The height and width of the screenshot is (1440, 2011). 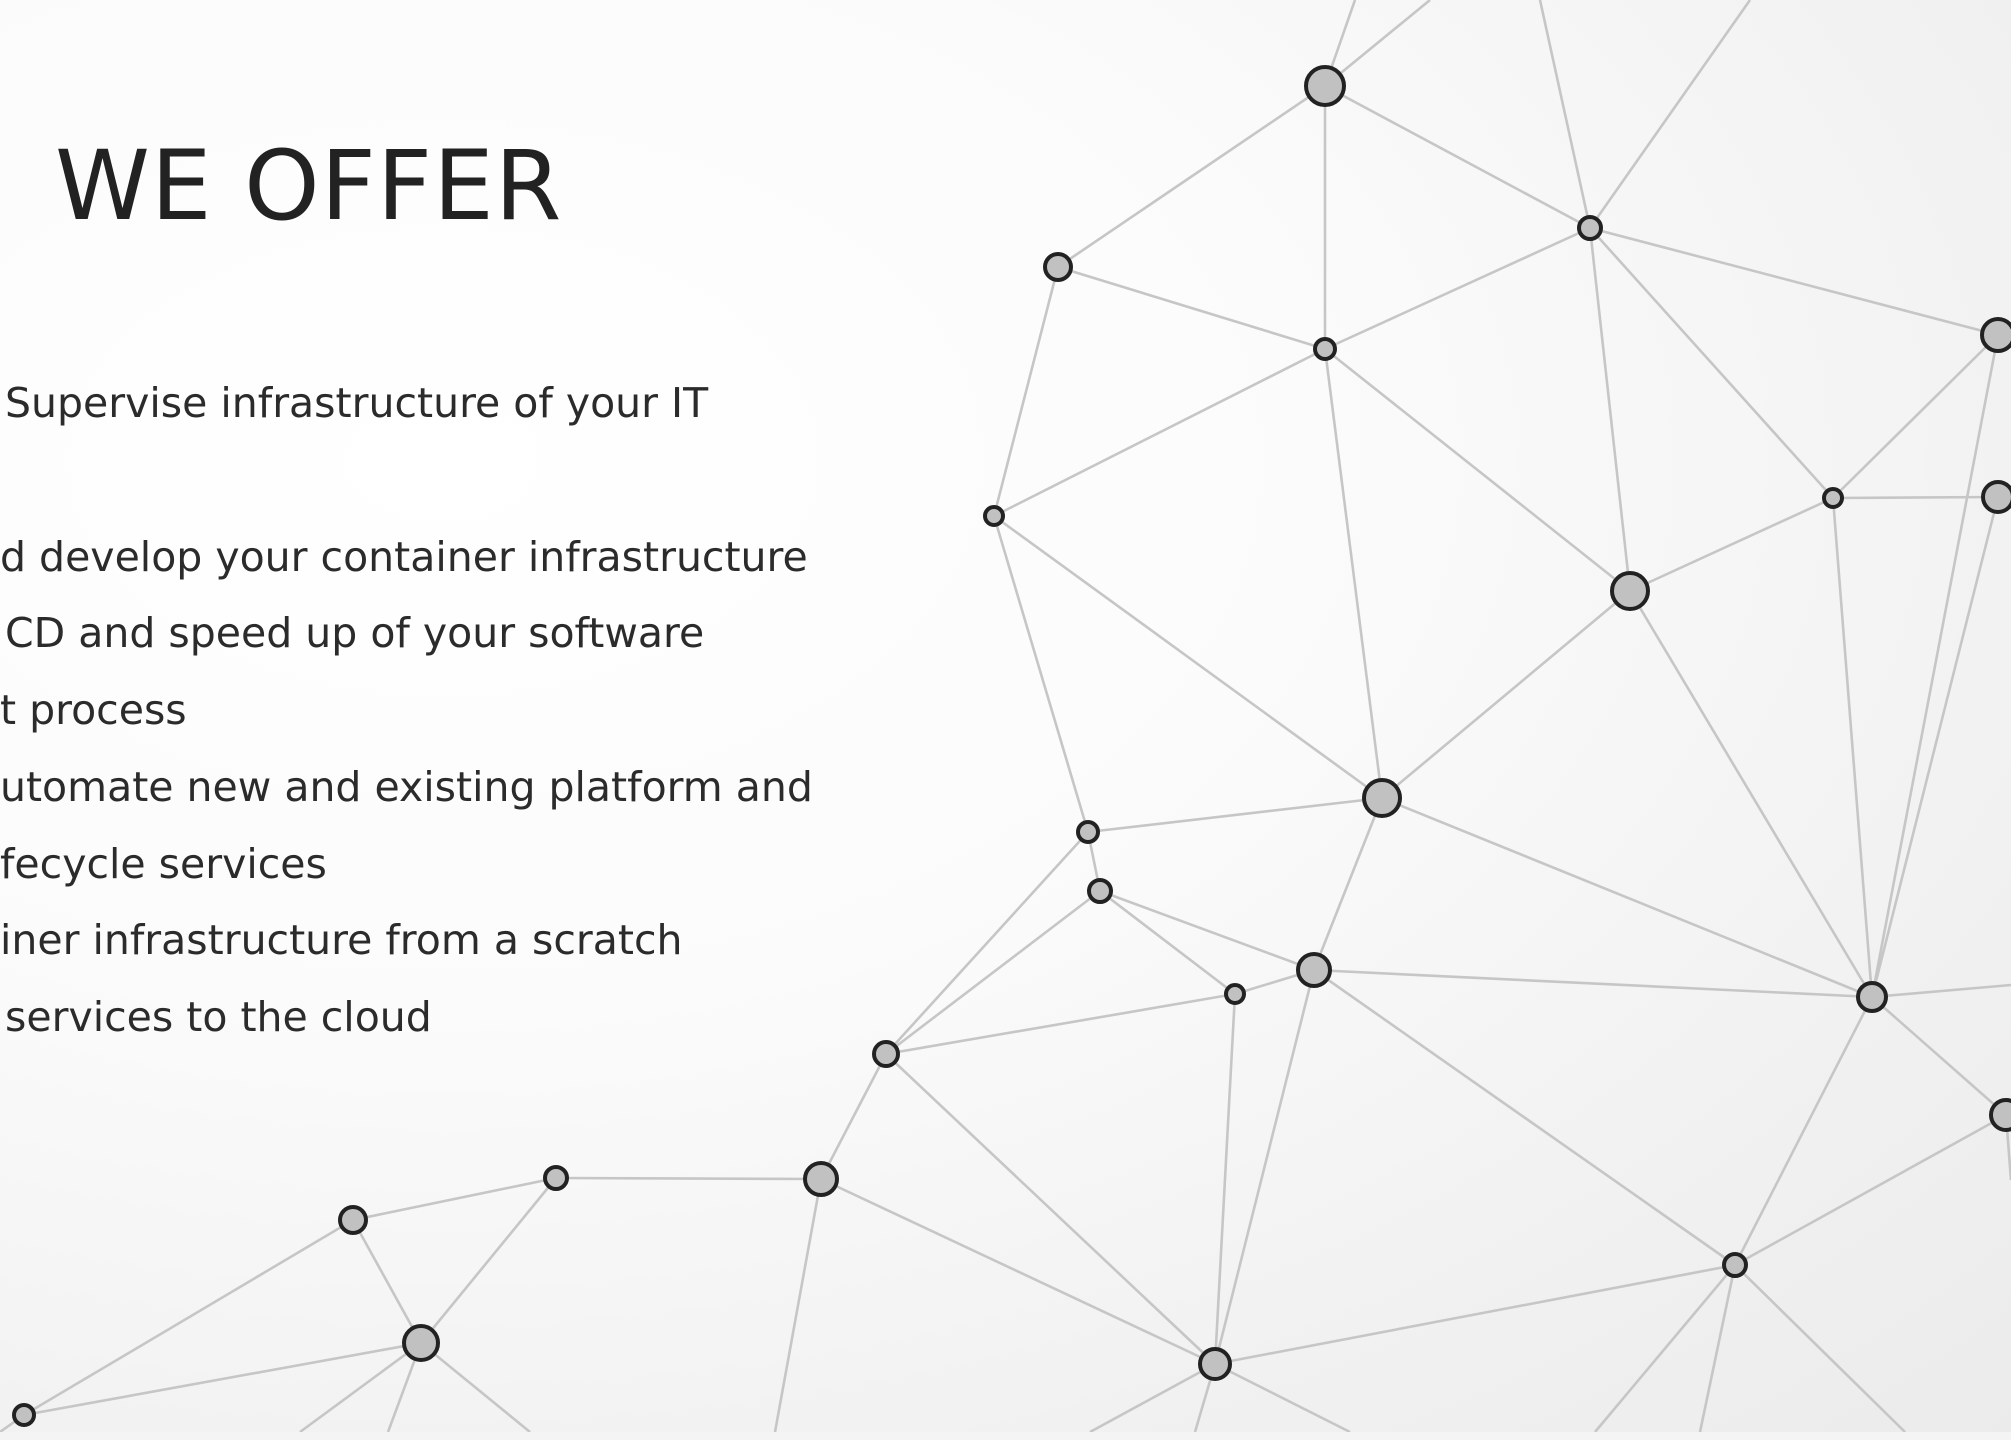 What do you see at coordinates (355, 633) in the screenshot?
I see `offer-line: CD and speed up of your software` at bounding box center [355, 633].